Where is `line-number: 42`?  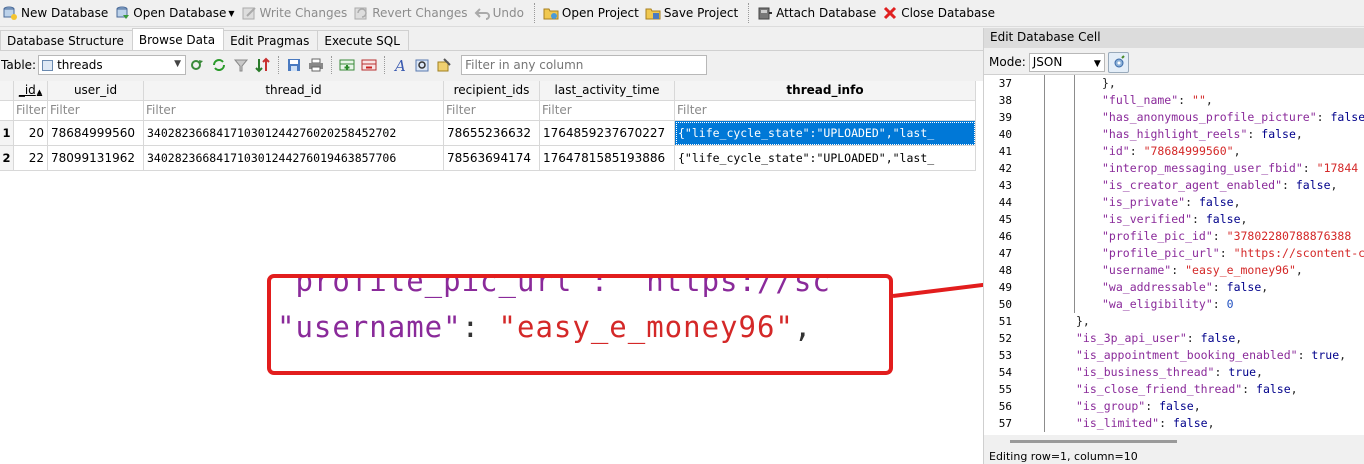 line-number: 42 is located at coordinates (1005, 168).